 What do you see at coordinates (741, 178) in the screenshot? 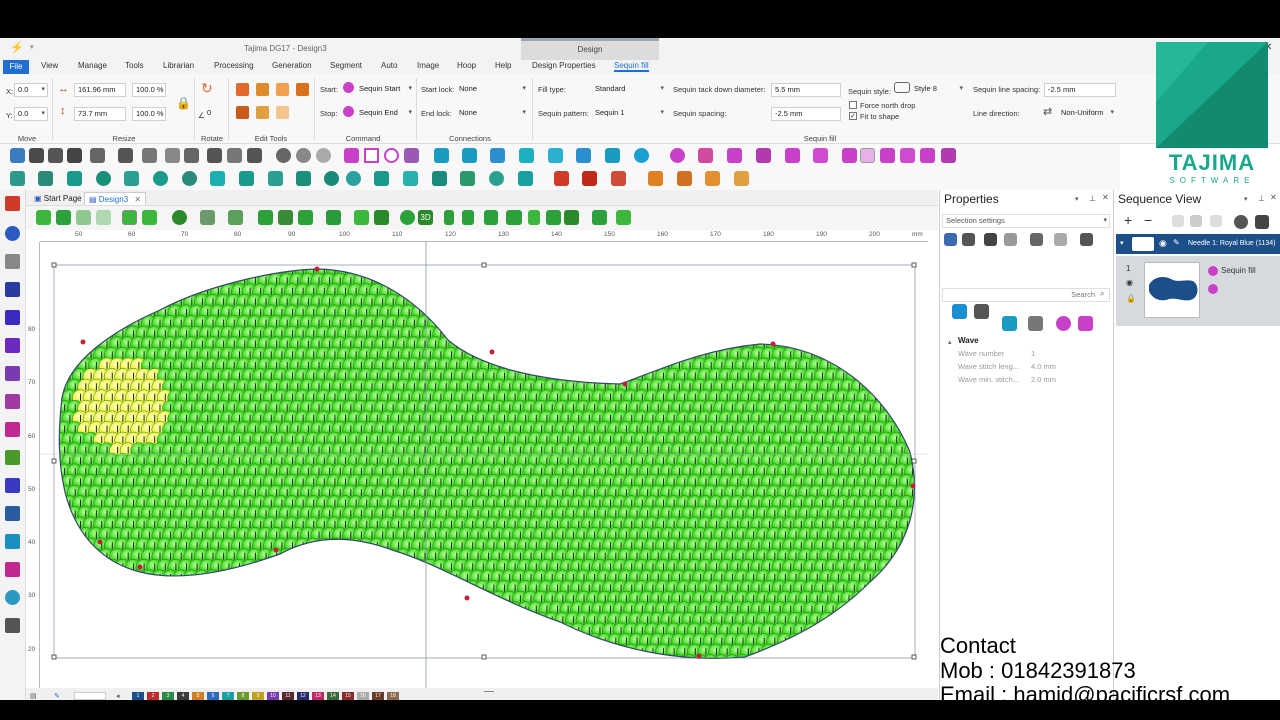
I see `tool-z-icon` at bounding box center [741, 178].